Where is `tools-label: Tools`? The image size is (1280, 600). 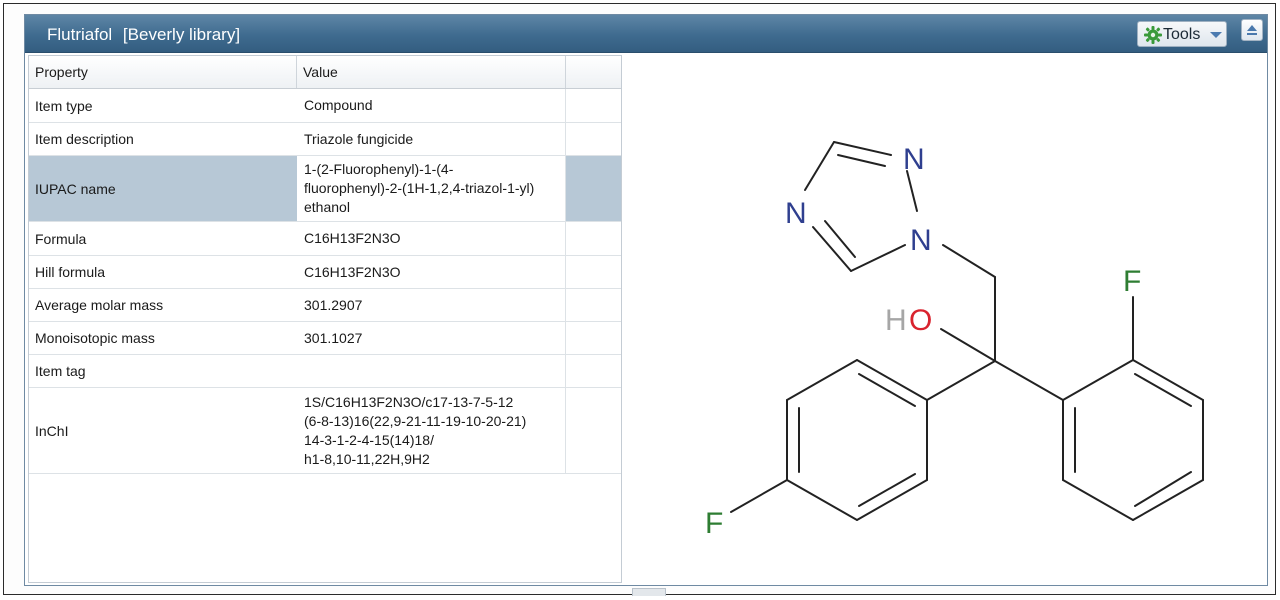
tools-label: Tools is located at coordinates (1182, 34).